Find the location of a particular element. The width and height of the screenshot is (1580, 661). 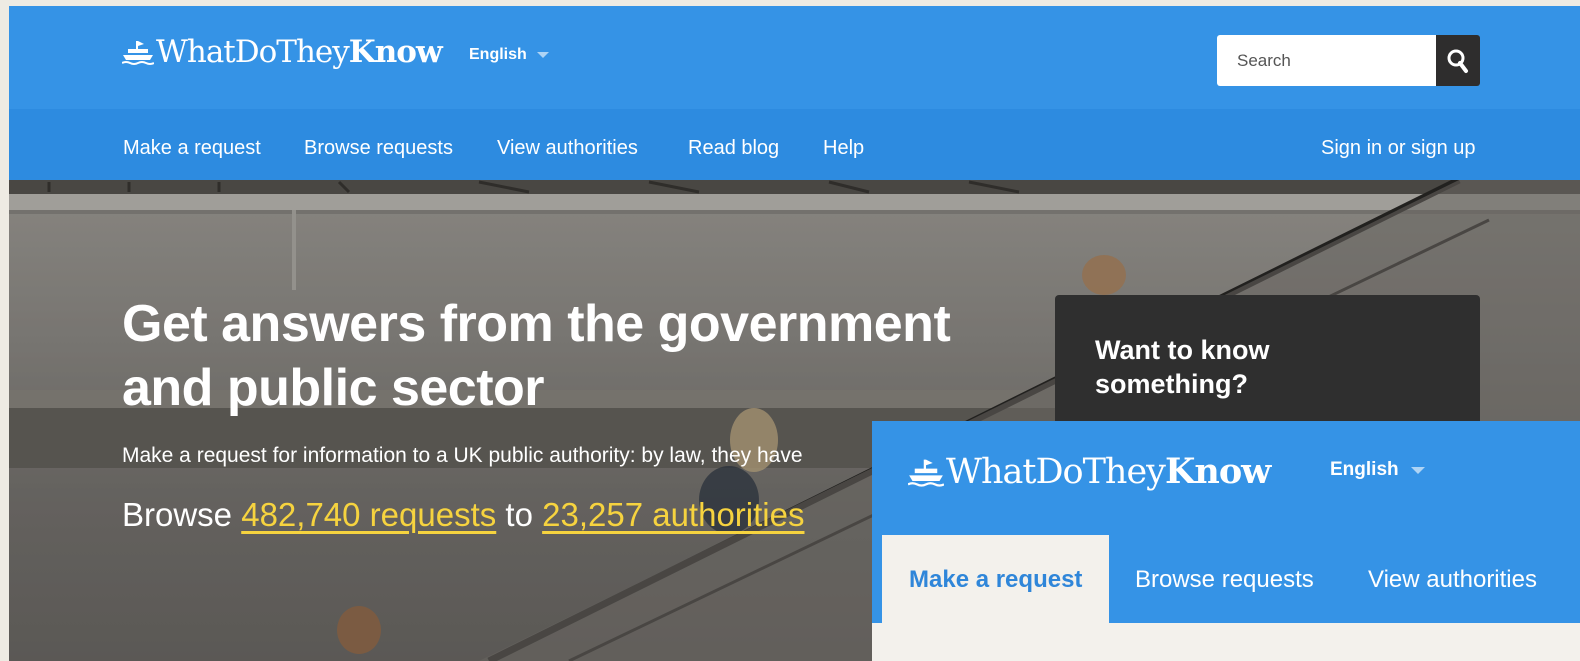

language-selector: English is located at coordinates (509, 55).